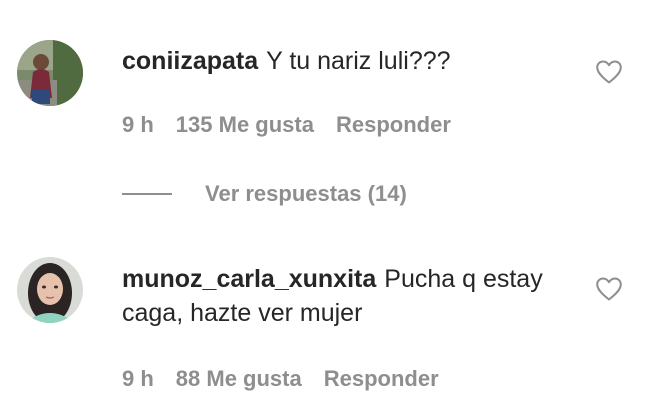  I want to click on comment-meta: 9 h 88 Me gusta Responder, so click(291, 379).